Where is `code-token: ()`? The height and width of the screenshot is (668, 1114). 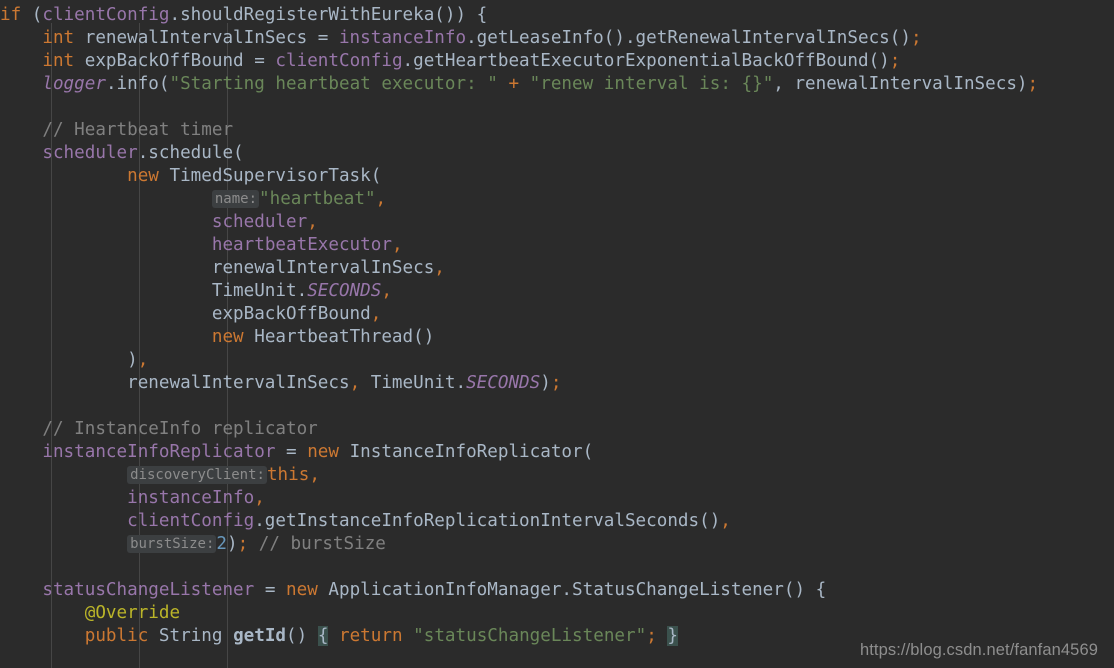 code-token: () is located at coordinates (302, 636).